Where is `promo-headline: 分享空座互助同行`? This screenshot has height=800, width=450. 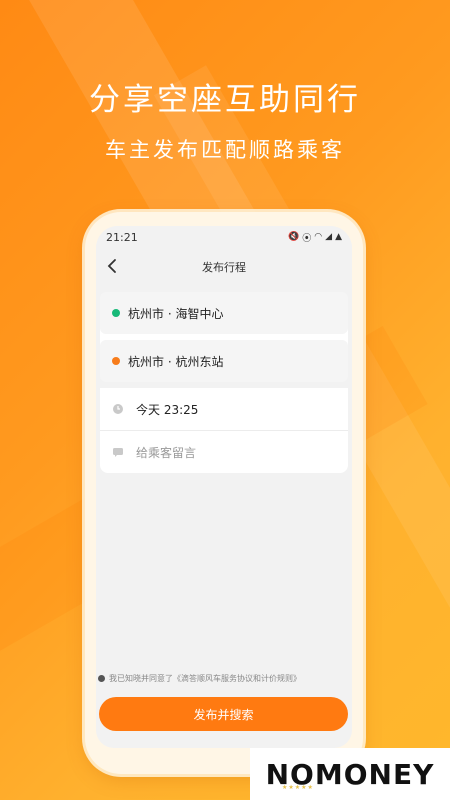
promo-headline: 分享空座互助同行 is located at coordinates (225, 100).